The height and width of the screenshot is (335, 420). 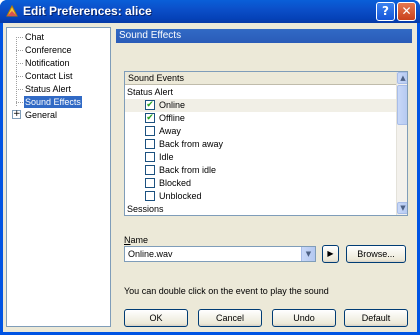 I want to click on undo-button: Undo, so click(x=304, y=318).